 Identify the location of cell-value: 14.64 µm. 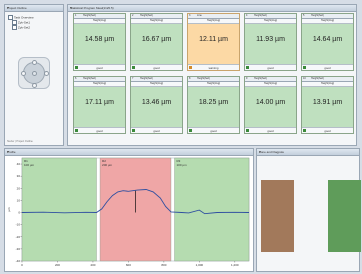
(327, 39).